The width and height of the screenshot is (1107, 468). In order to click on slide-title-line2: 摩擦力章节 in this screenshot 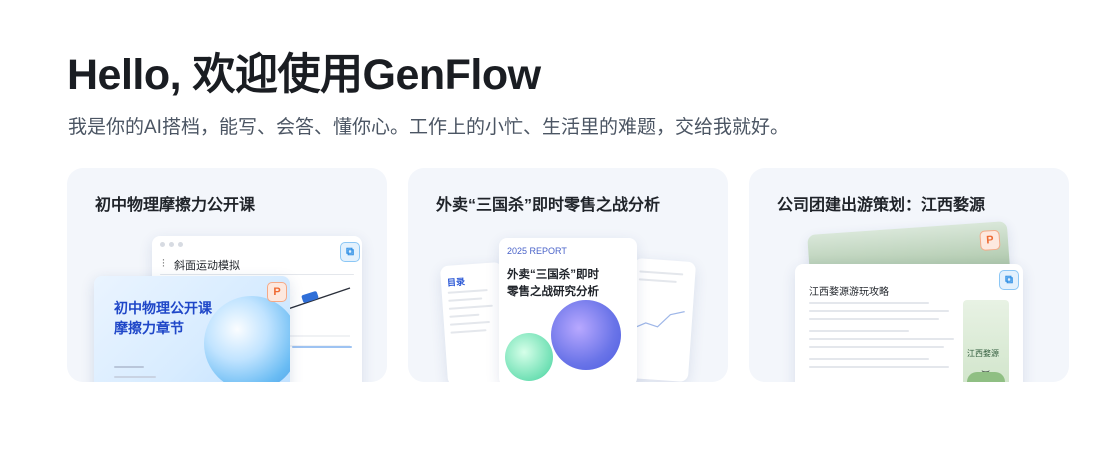, I will do `click(149, 328)`.